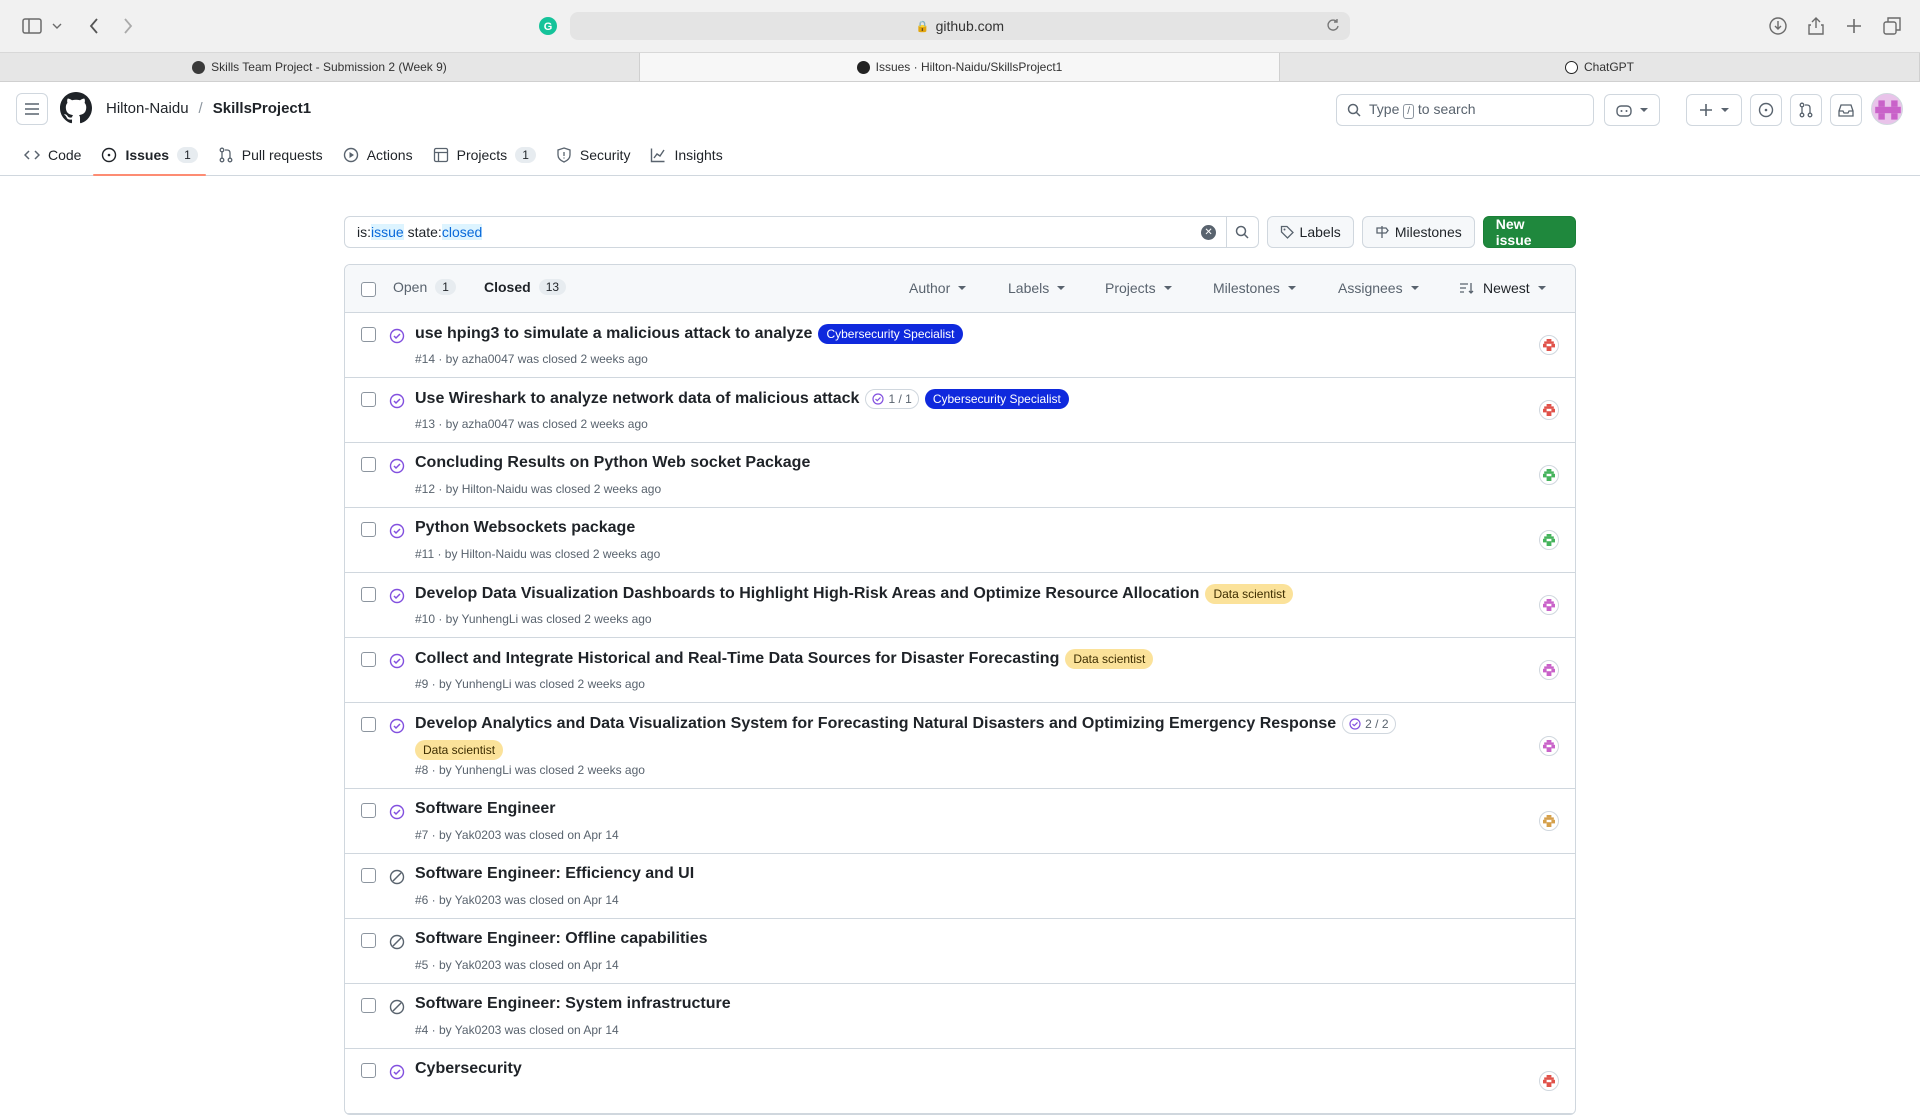  Describe the element at coordinates (1778, 26) in the screenshot. I see `download-icon` at that location.